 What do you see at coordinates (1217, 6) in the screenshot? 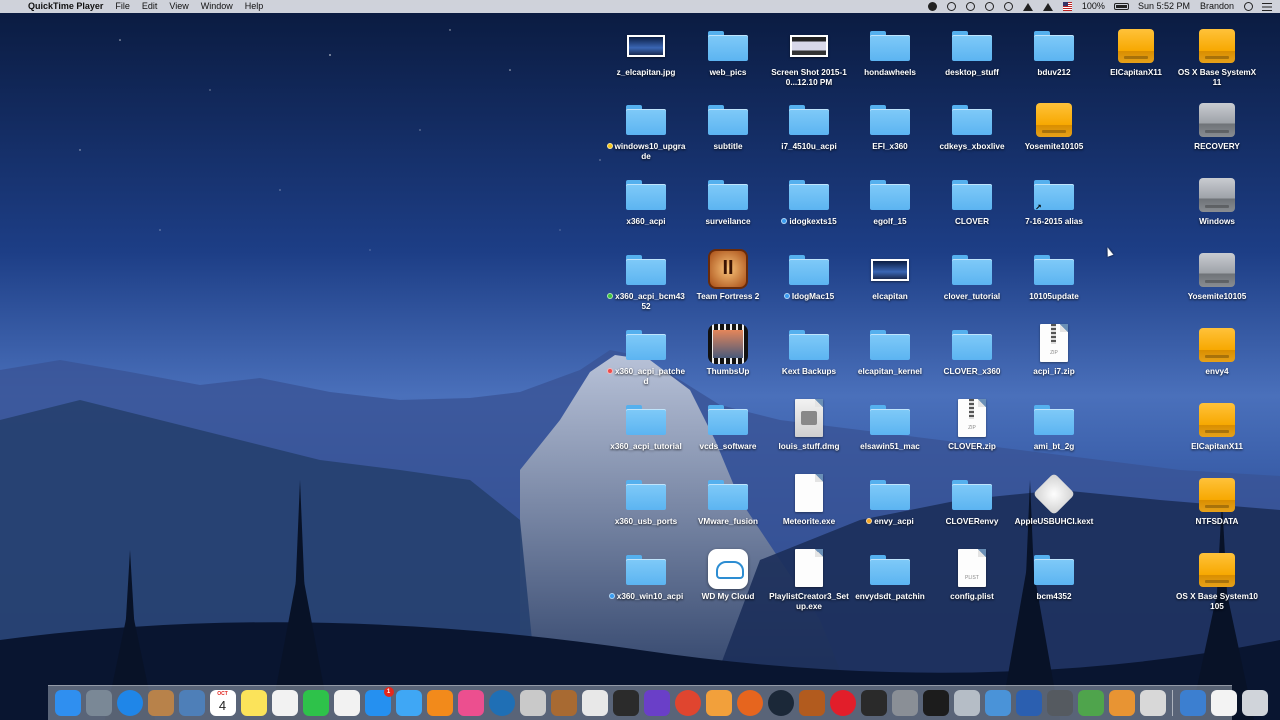
I see `user-name: Brandon` at bounding box center [1217, 6].